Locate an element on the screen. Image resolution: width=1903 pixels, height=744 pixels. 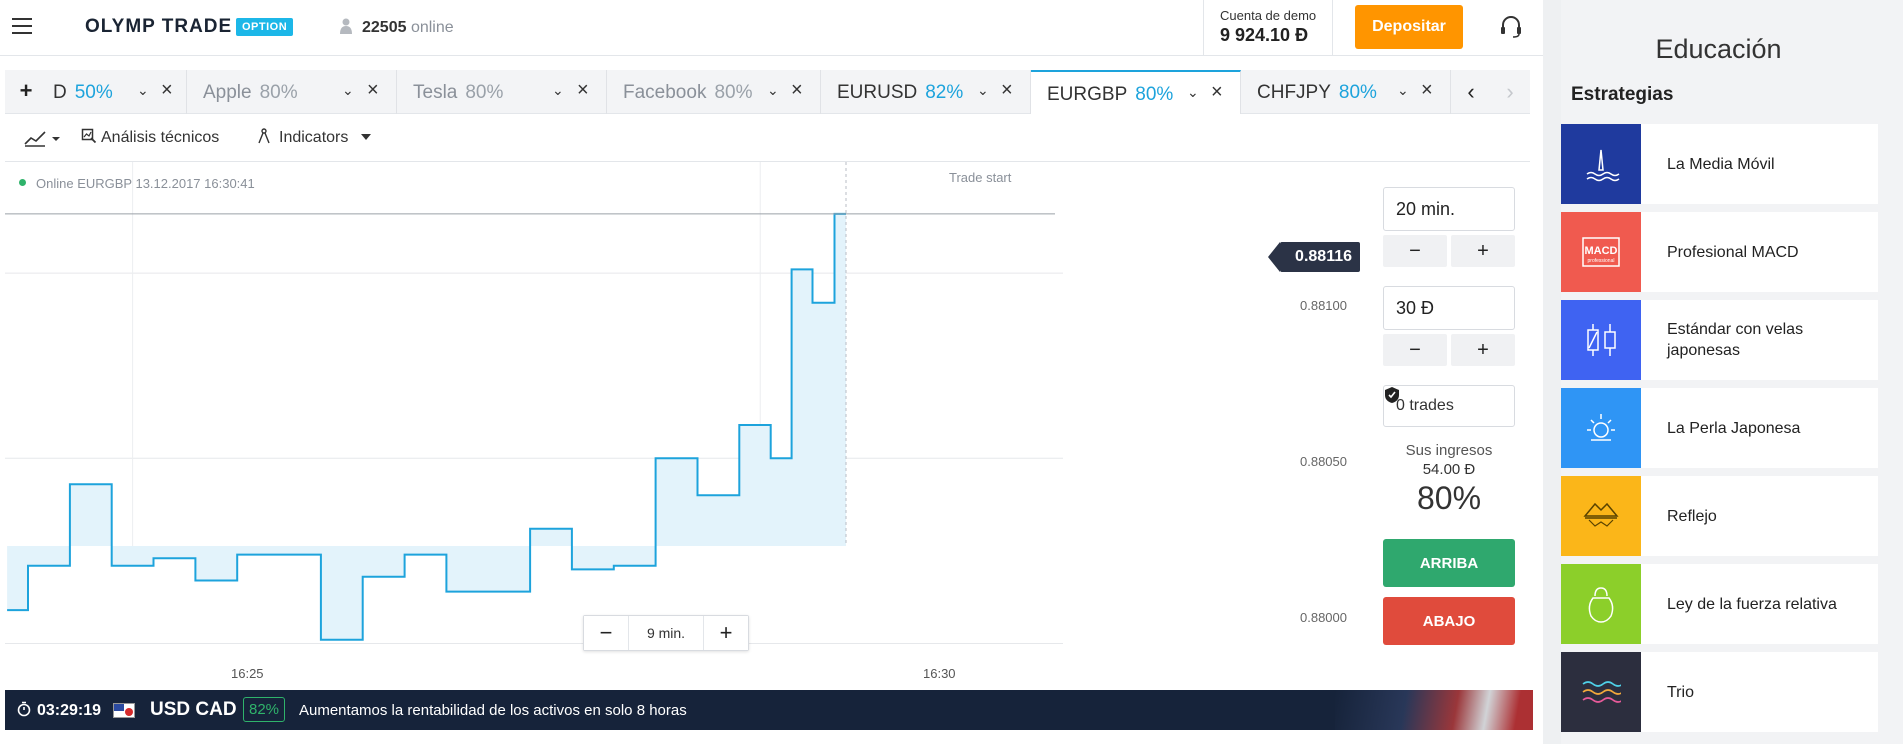
tab-label: Apple is located at coordinates (227, 92).